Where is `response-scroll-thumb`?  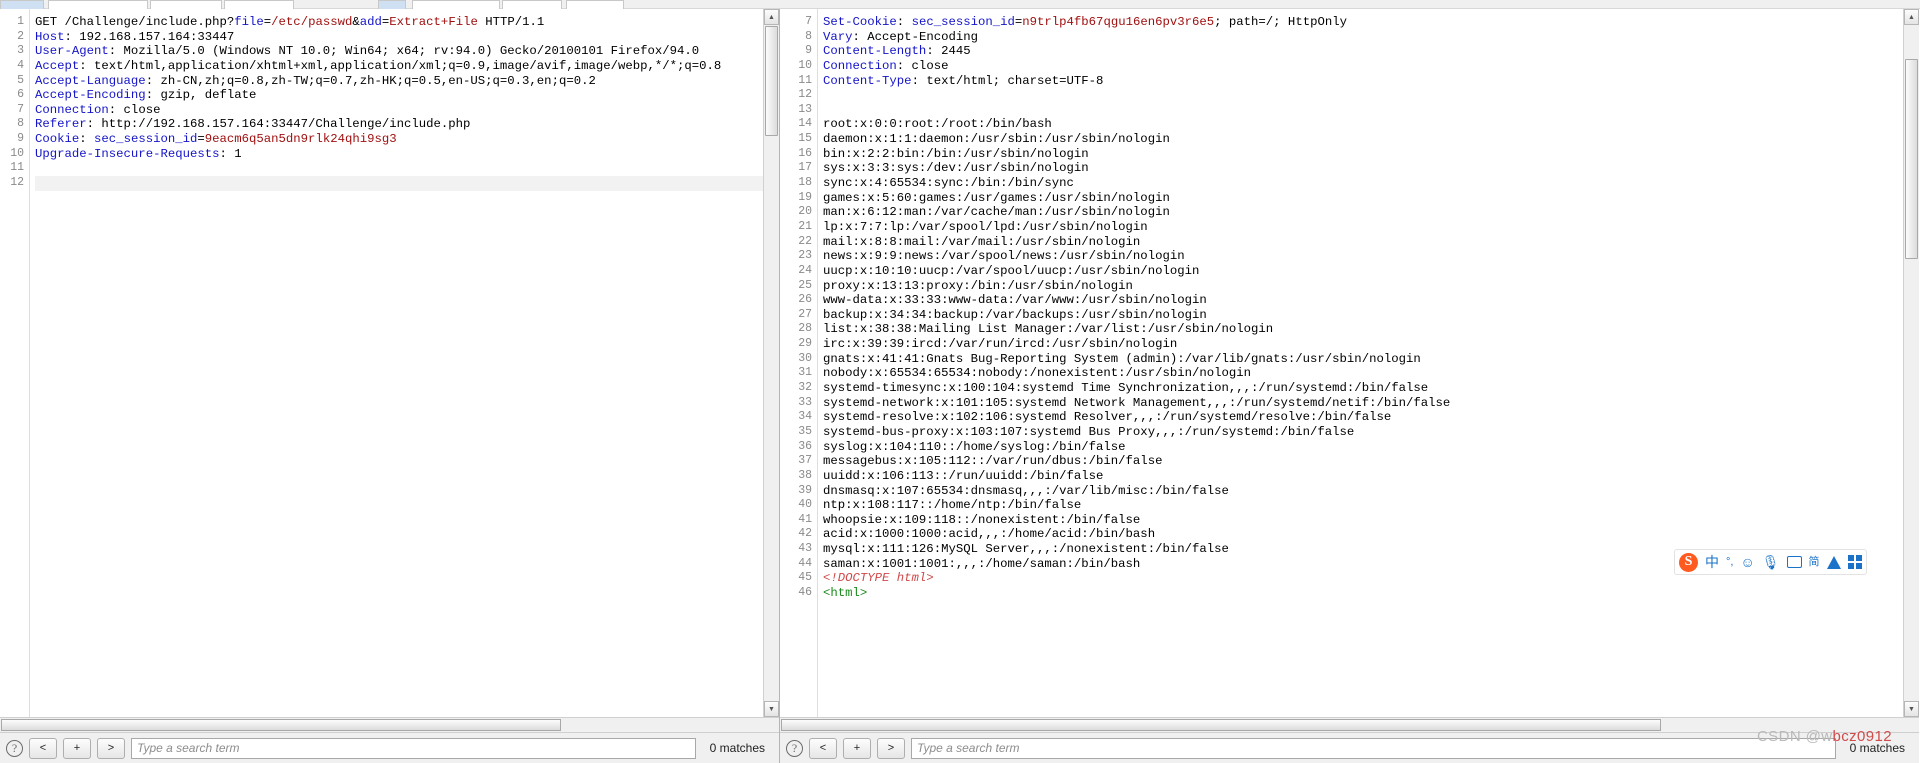 response-scroll-thumb is located at coordinates (1911, 159).